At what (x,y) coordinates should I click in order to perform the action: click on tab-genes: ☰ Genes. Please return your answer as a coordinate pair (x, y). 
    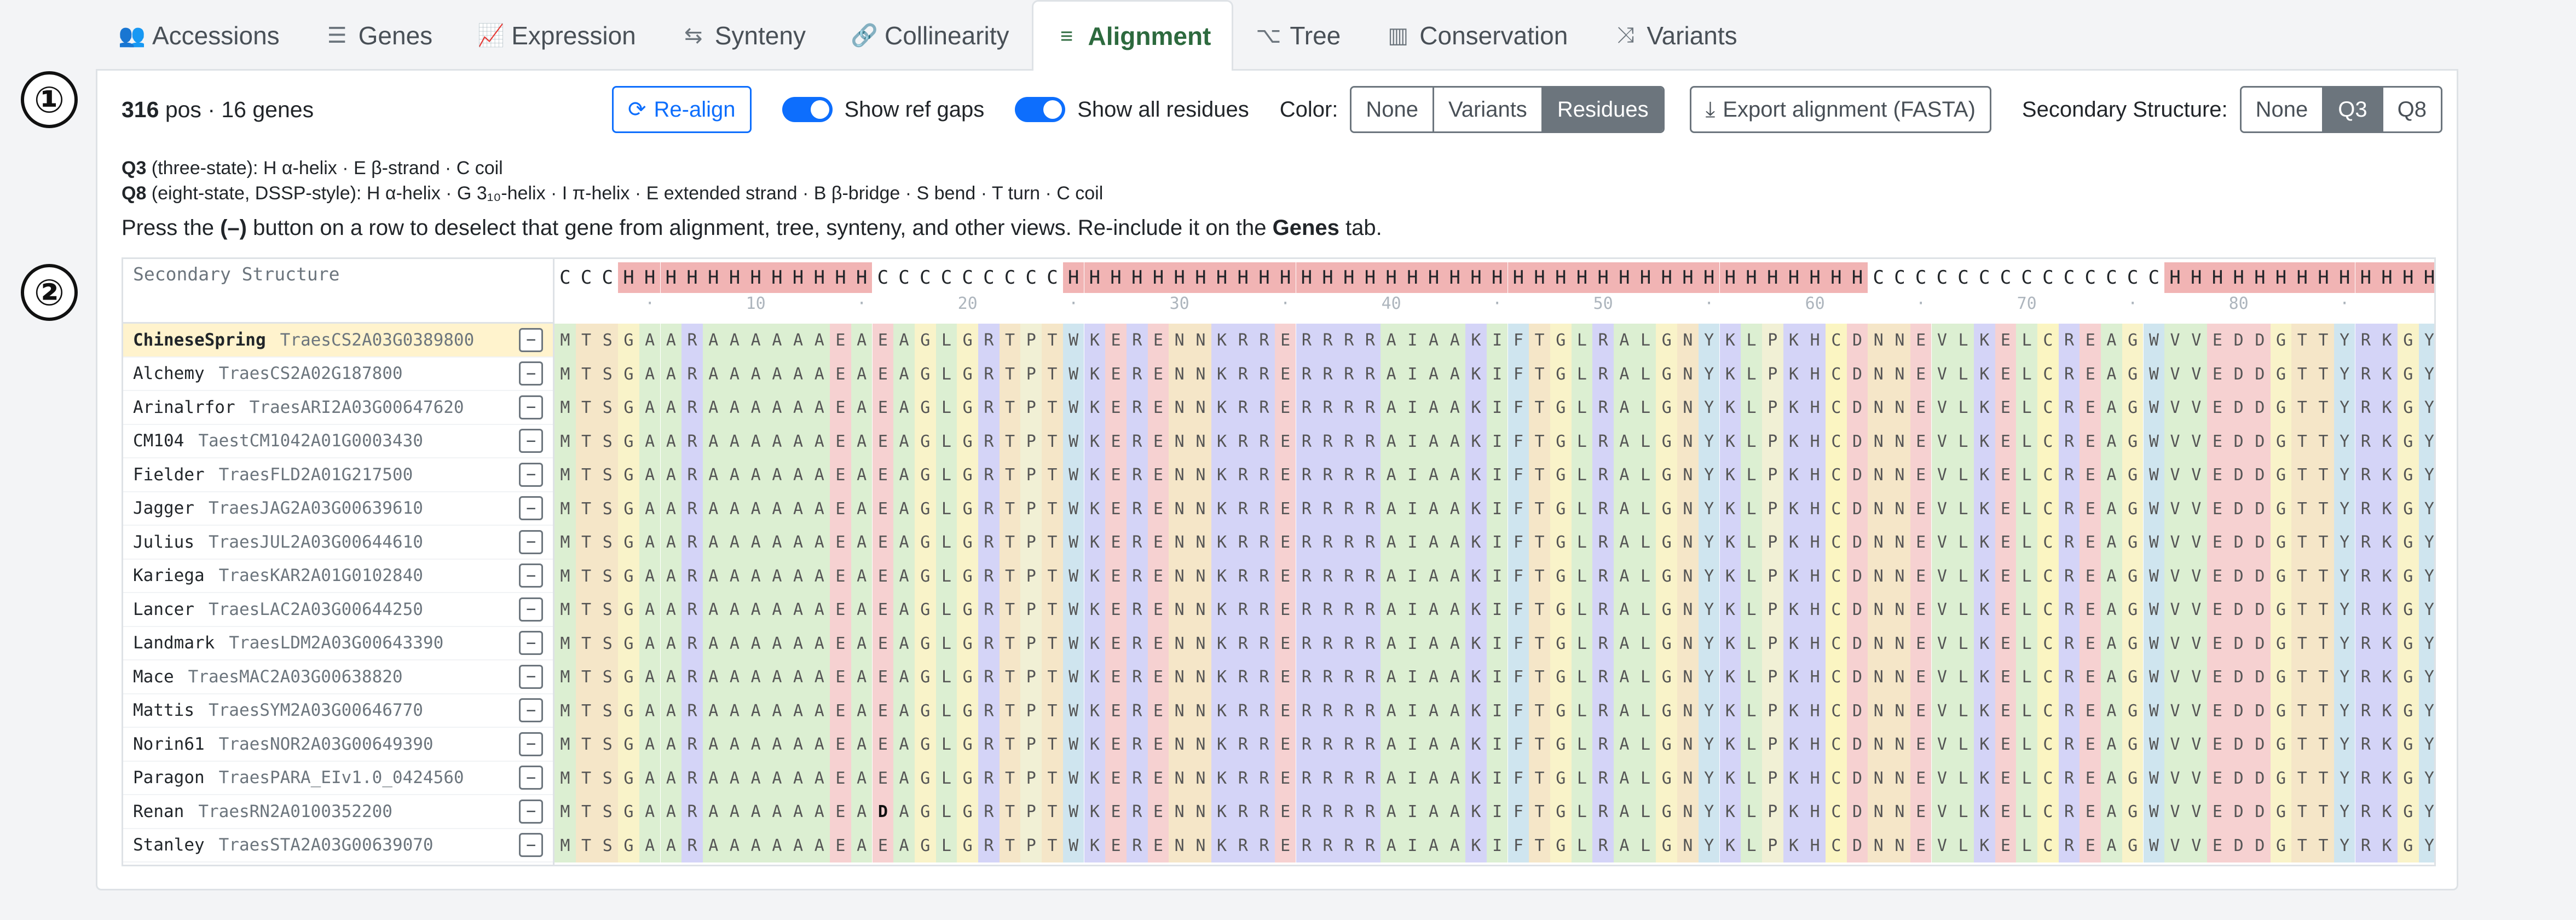
    Looking at the image, I should click on (378, 34).